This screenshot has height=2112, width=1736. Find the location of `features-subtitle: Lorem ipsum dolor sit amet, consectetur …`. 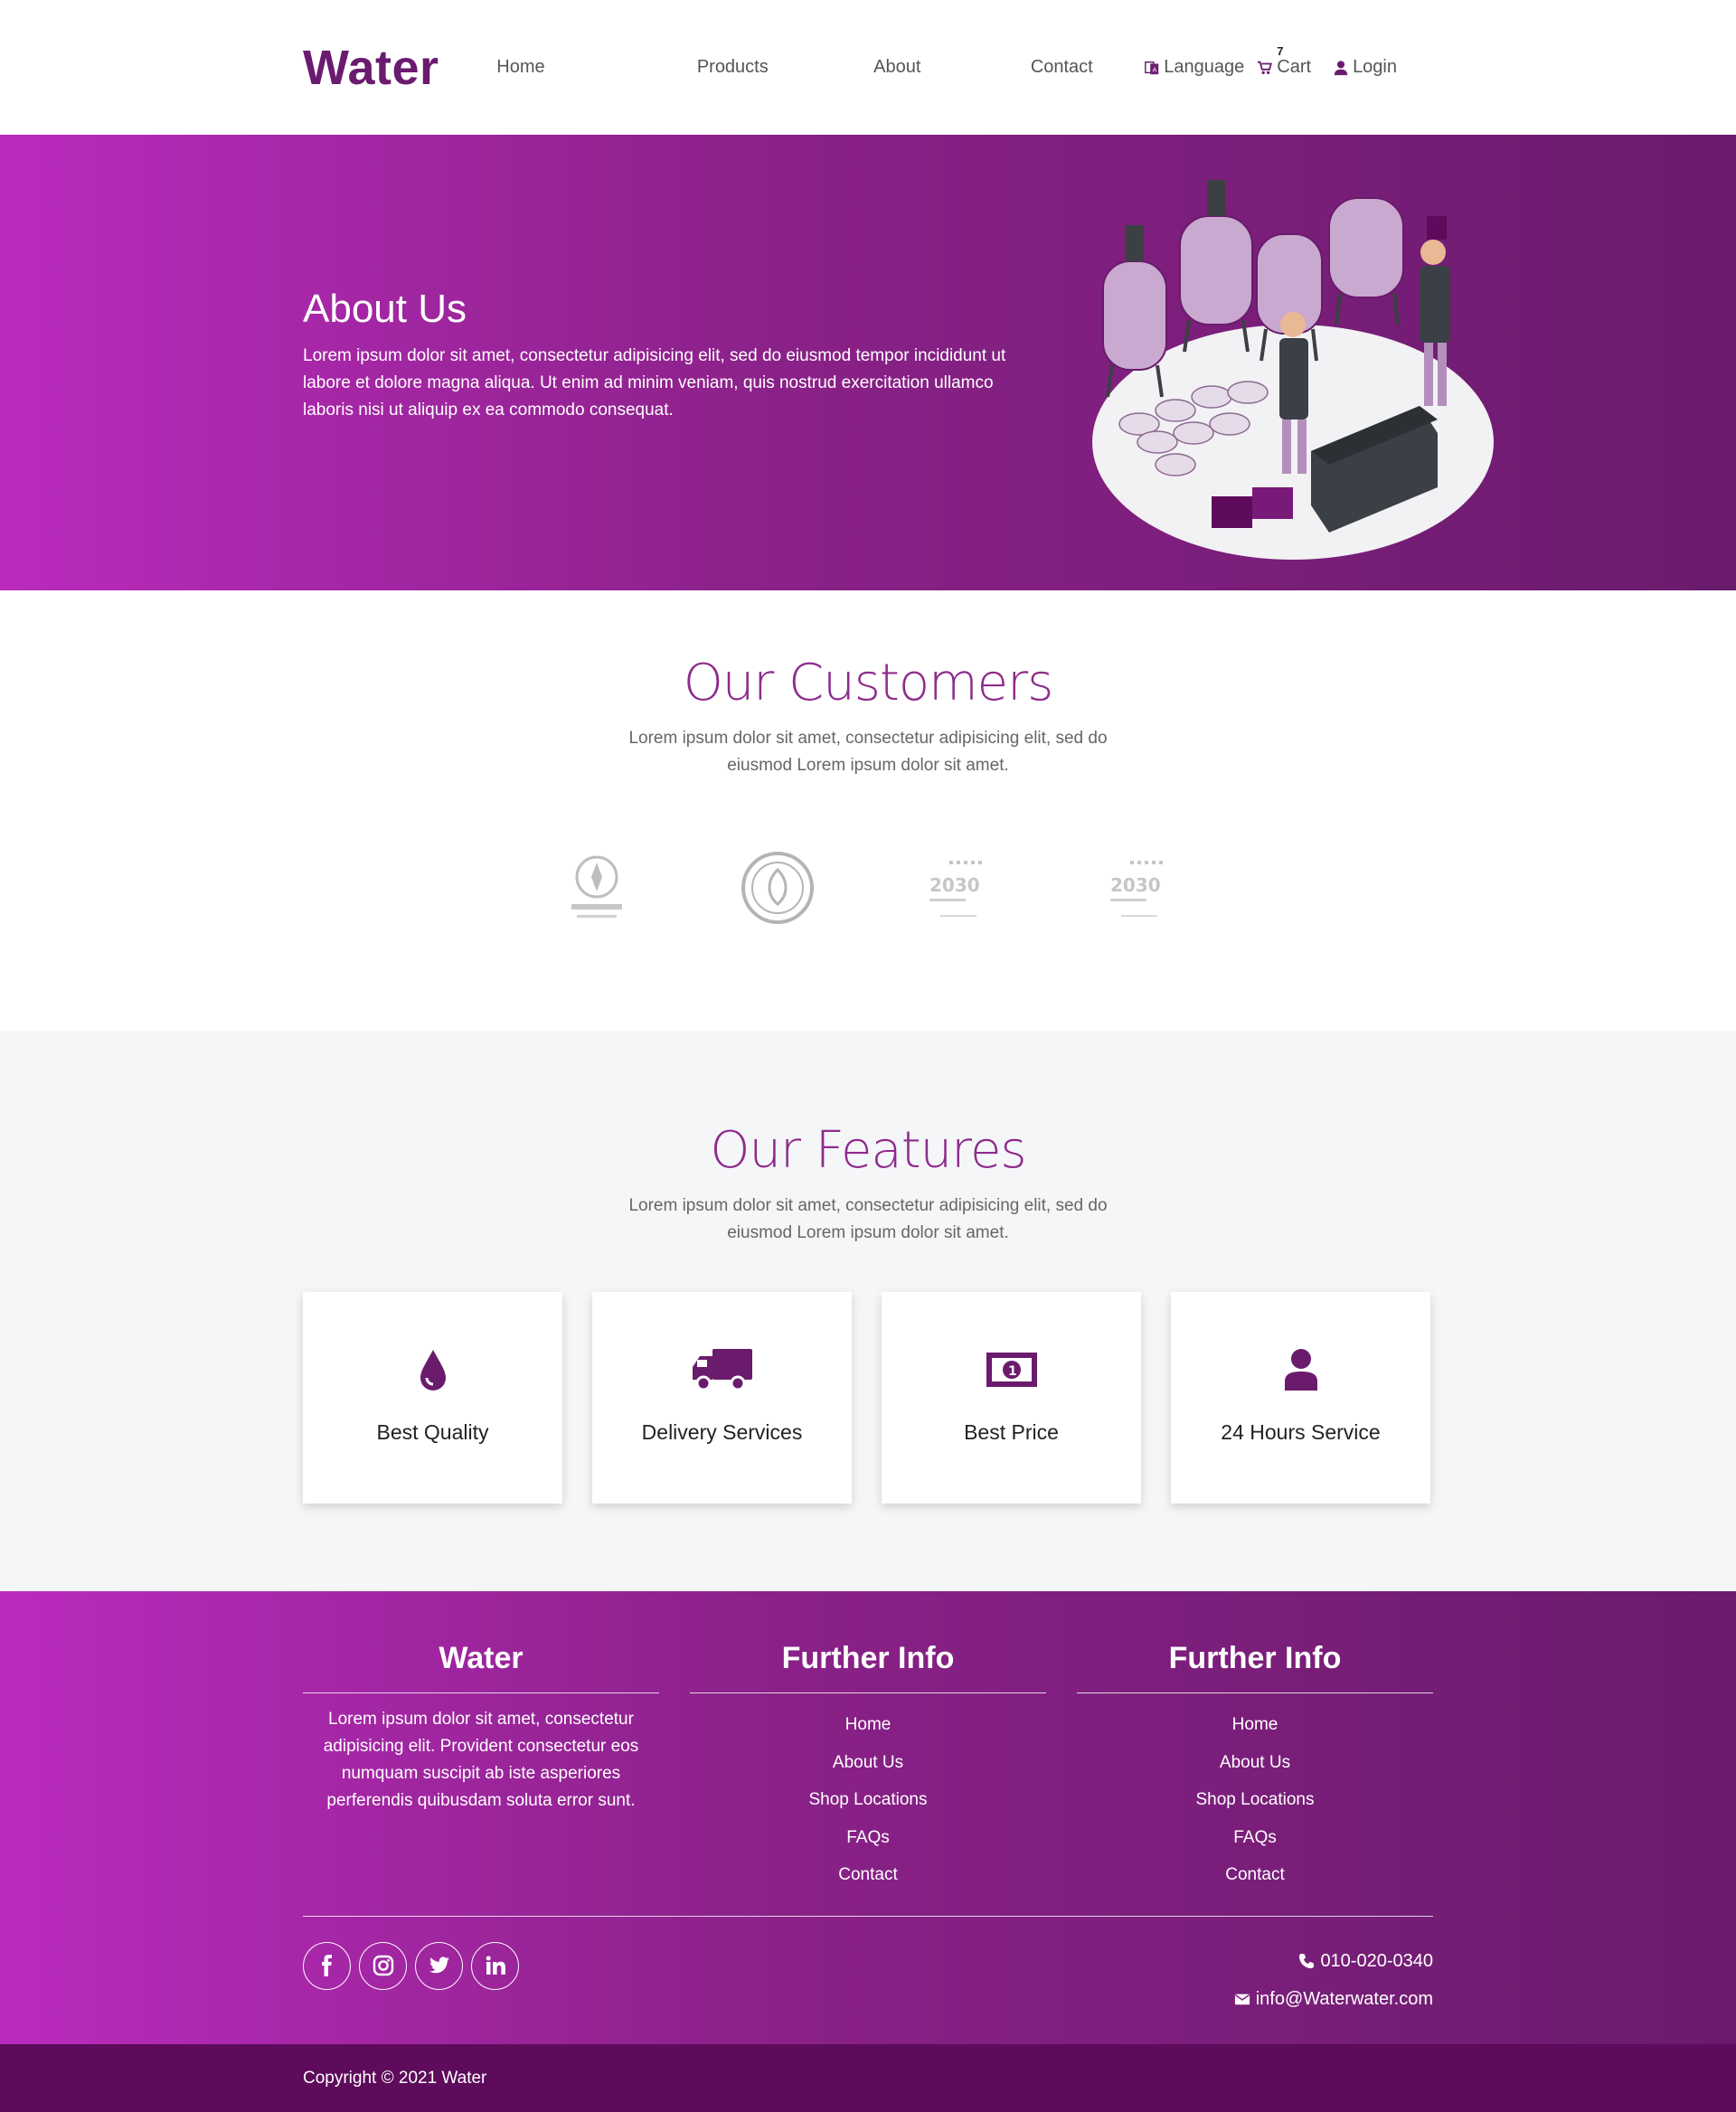

features-subtitle: Lorem ipsum dolor sit amet, consectetur … is located at coordinates (868, 1219).